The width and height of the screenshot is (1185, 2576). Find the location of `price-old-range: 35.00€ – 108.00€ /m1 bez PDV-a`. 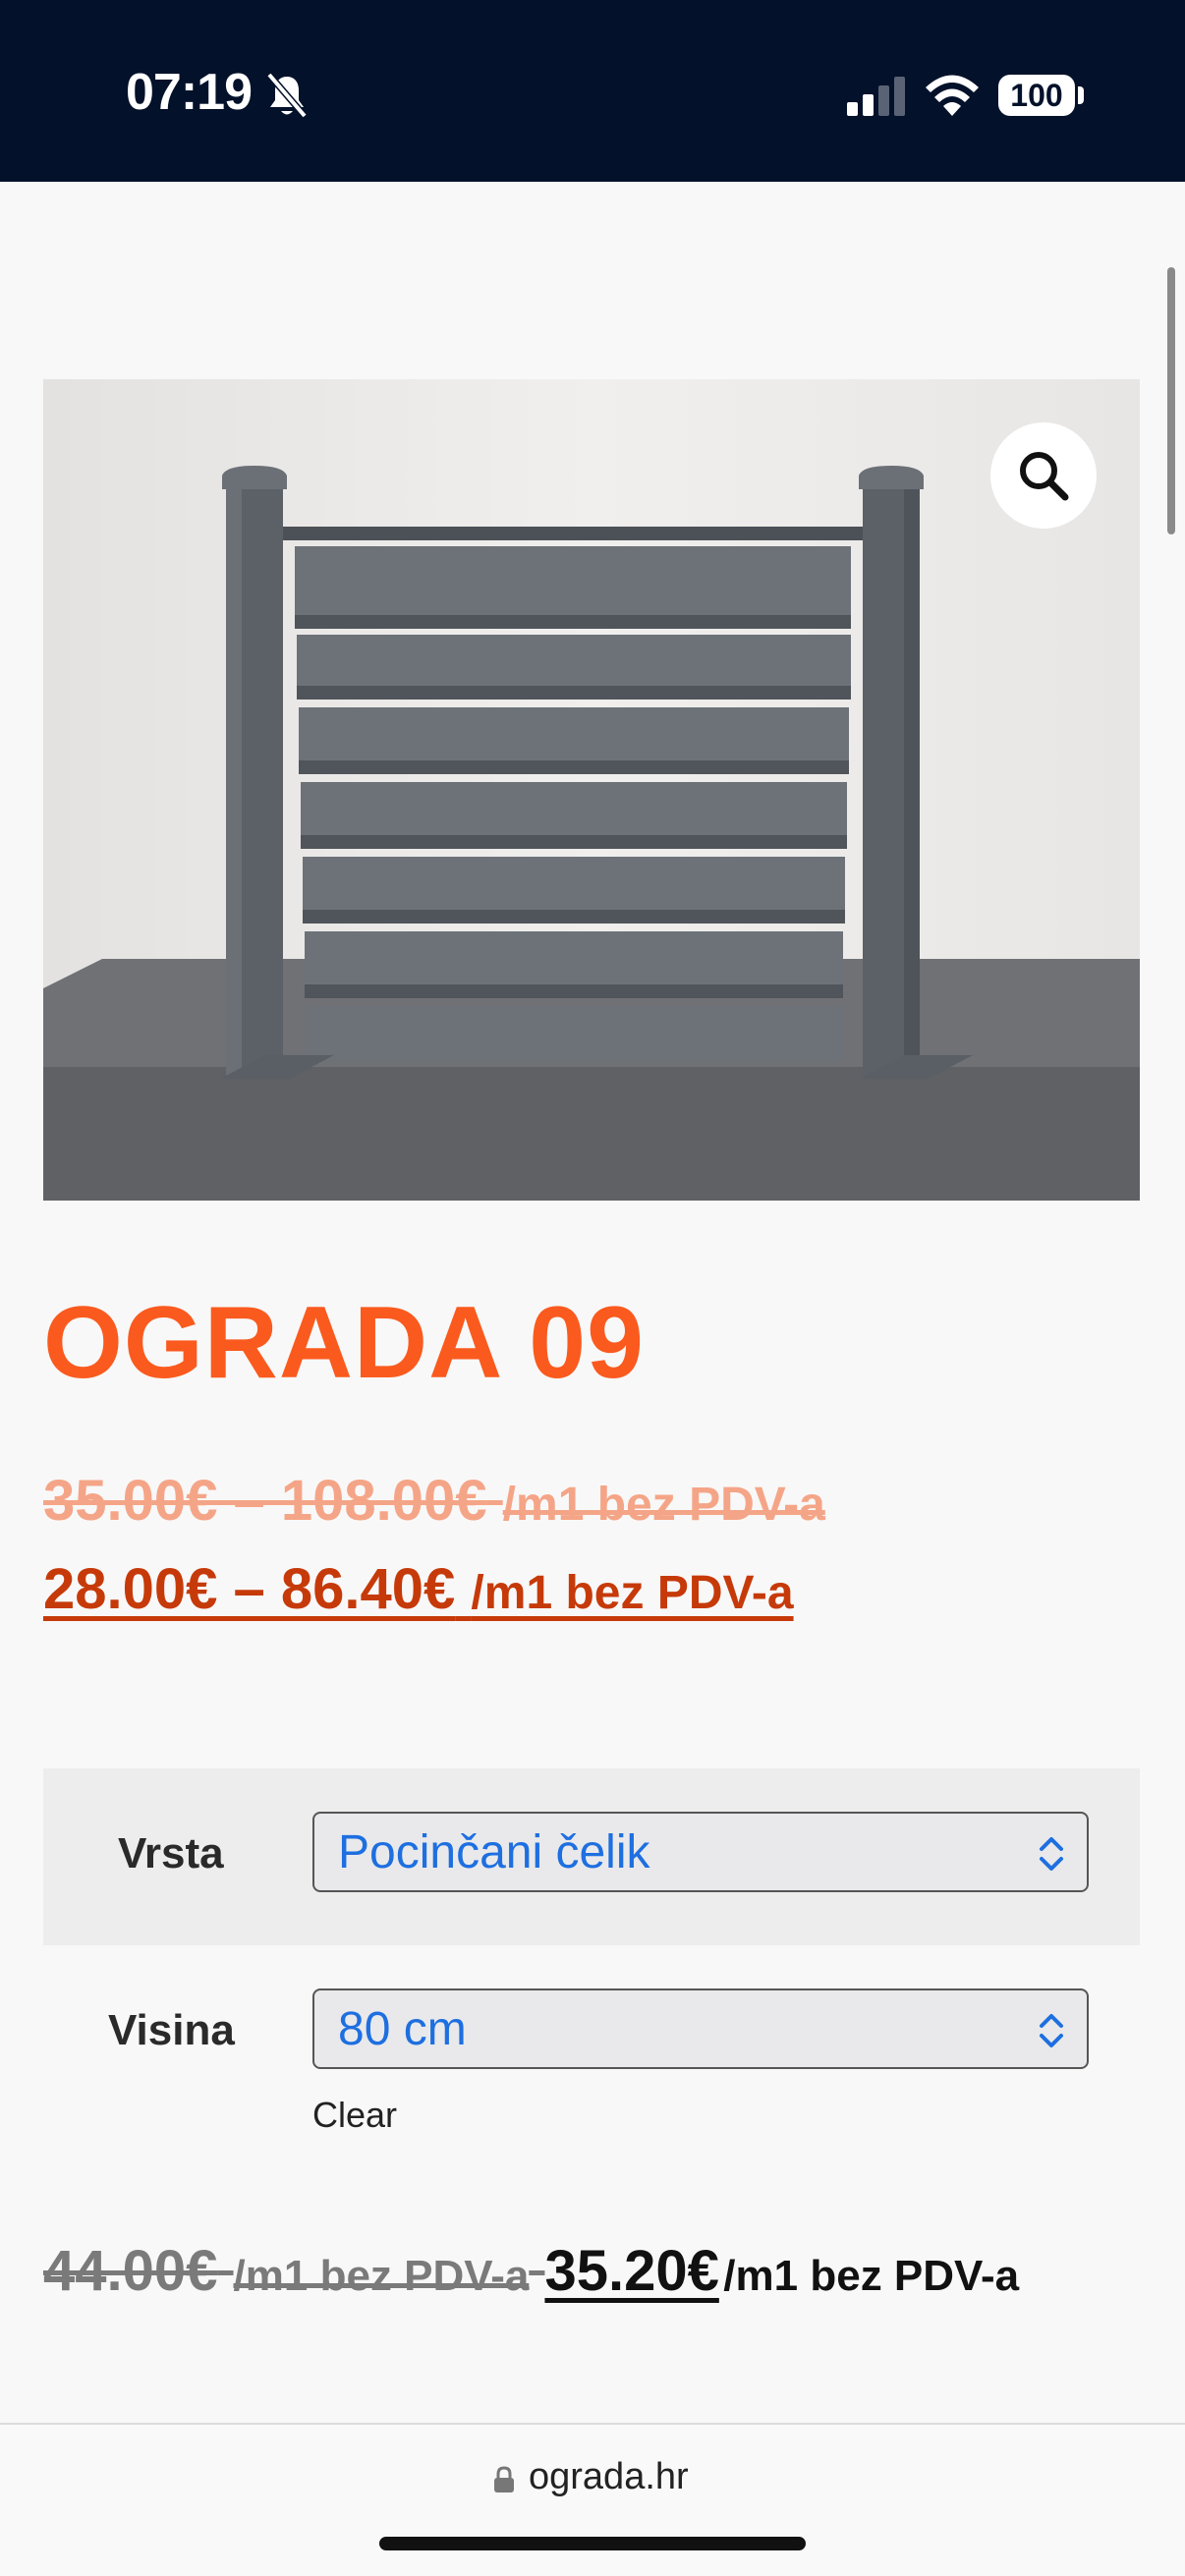

price-old-range: 35.00€ – 108.00€ /m1 bez PDV-a is located at coordinates (434, 1501).